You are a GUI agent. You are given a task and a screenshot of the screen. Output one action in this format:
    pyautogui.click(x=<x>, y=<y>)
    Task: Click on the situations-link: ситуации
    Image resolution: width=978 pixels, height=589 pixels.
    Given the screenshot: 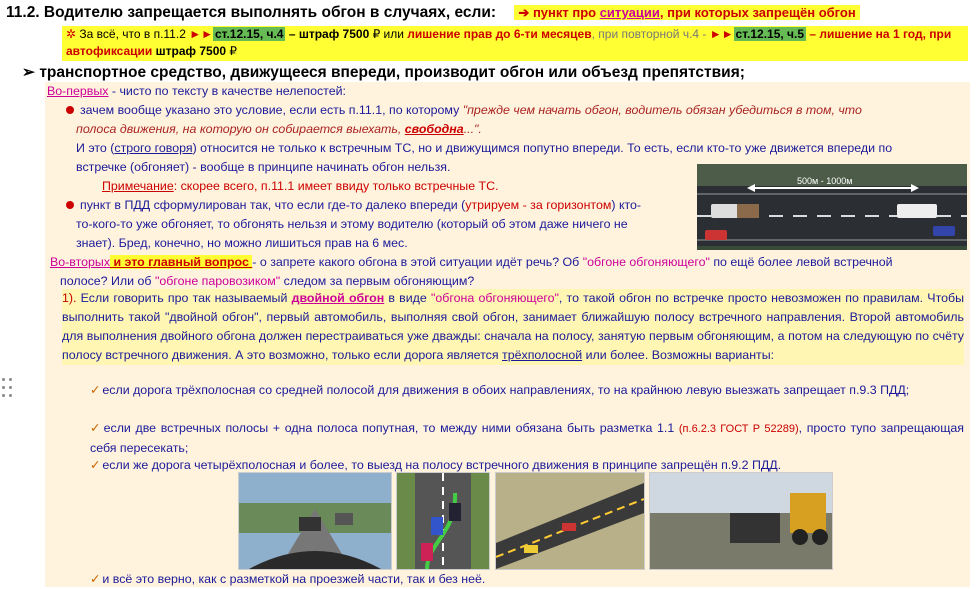 What is the action you would take?
    pyautogui.click(x=630, y=12)
    